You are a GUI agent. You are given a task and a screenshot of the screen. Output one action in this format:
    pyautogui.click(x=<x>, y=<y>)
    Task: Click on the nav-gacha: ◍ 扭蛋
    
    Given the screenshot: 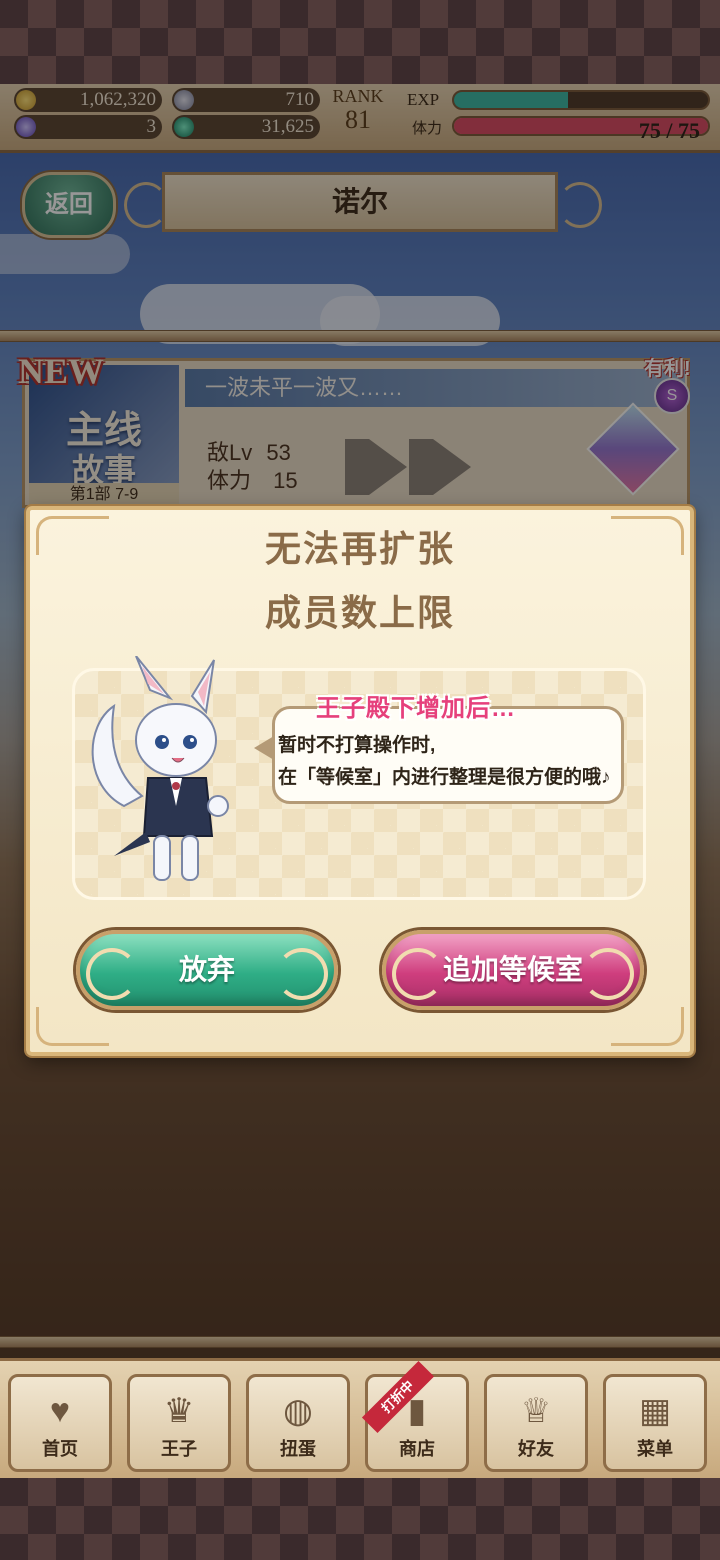 What is the action you would take?
    pyautogui.click(x=298, y=1423)
    